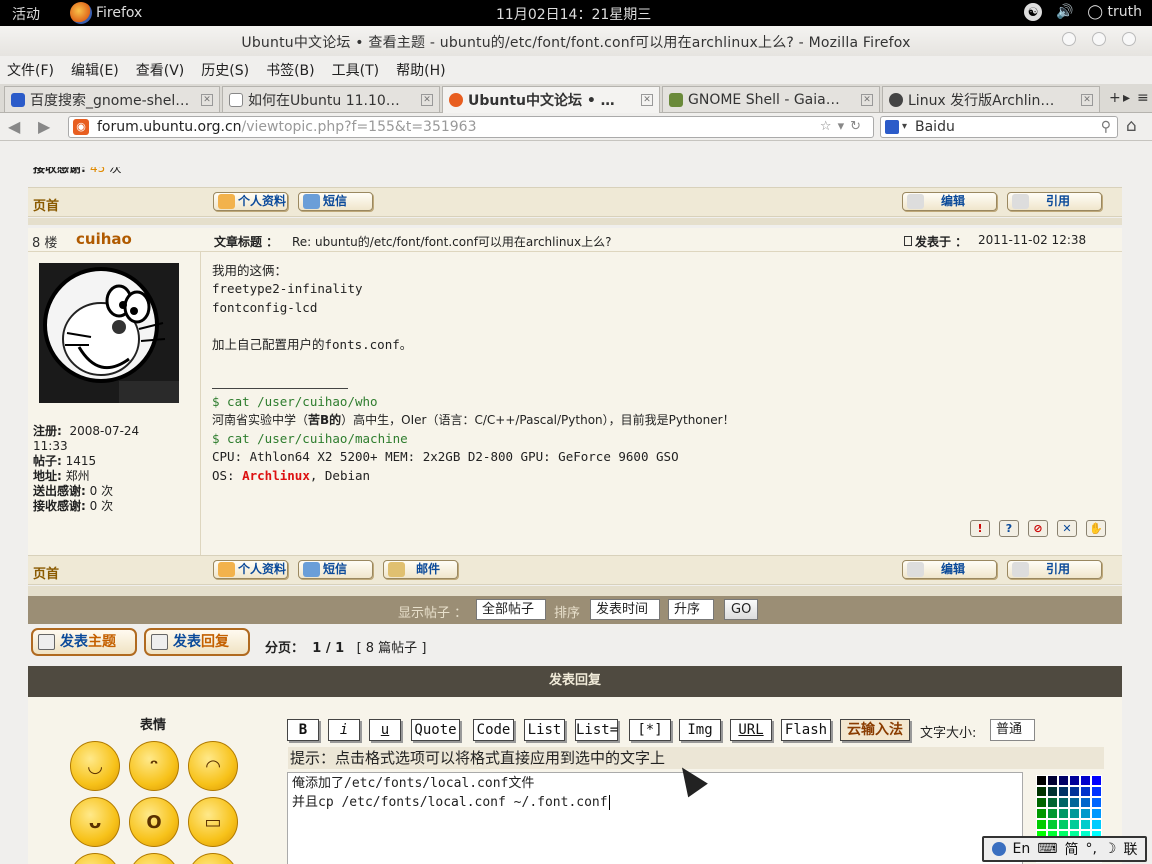 Image resolution: width=1152 pixels, height=864 pixels. What do you see at coordinates (511, 609) in the screenshot?
I see `show-posts-select: 全部帖子` at bounding box center [511, 609].